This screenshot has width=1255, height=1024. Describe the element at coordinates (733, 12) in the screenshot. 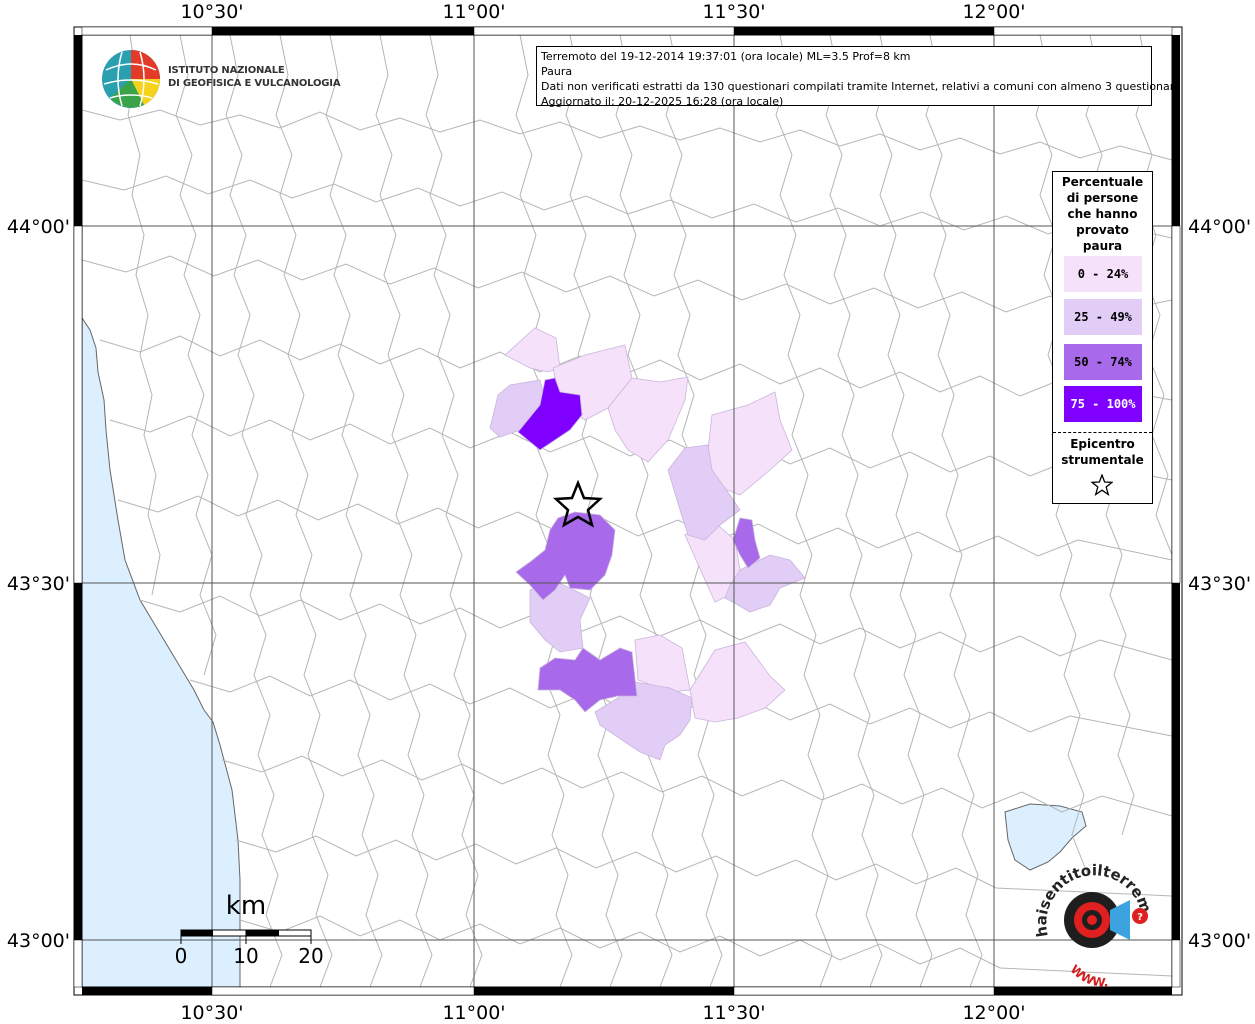

I see `lon-label-top: 11°30'` at that location.